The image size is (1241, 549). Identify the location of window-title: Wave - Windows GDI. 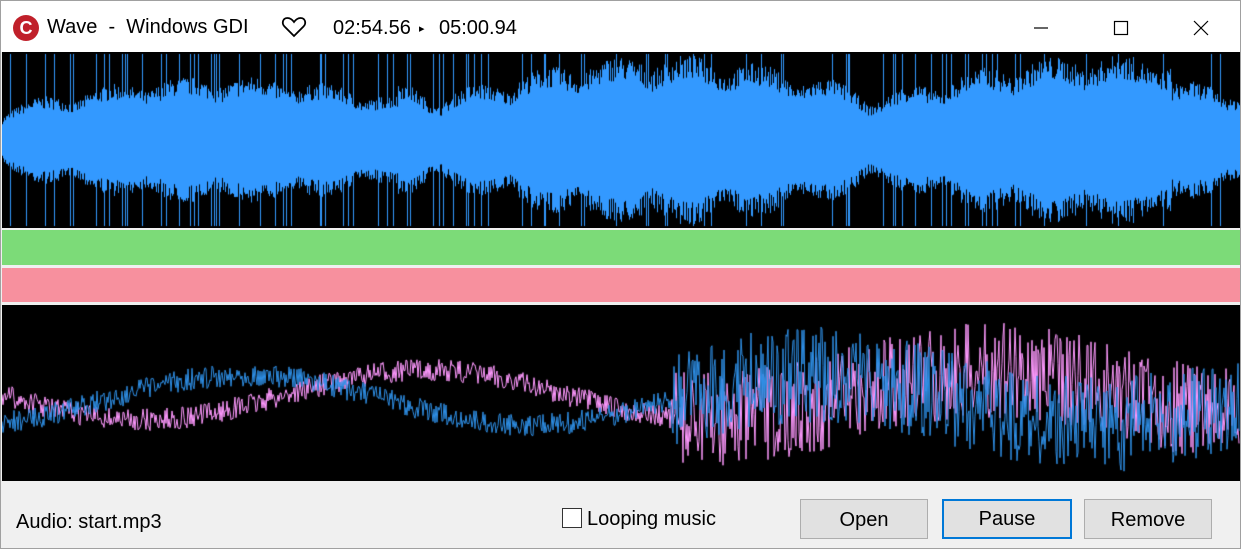
(148, 27).